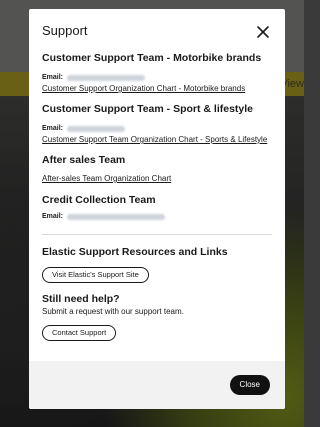 This screenshot has height=427, width=320. I want to click on close-button: Close, so click(249, 385).